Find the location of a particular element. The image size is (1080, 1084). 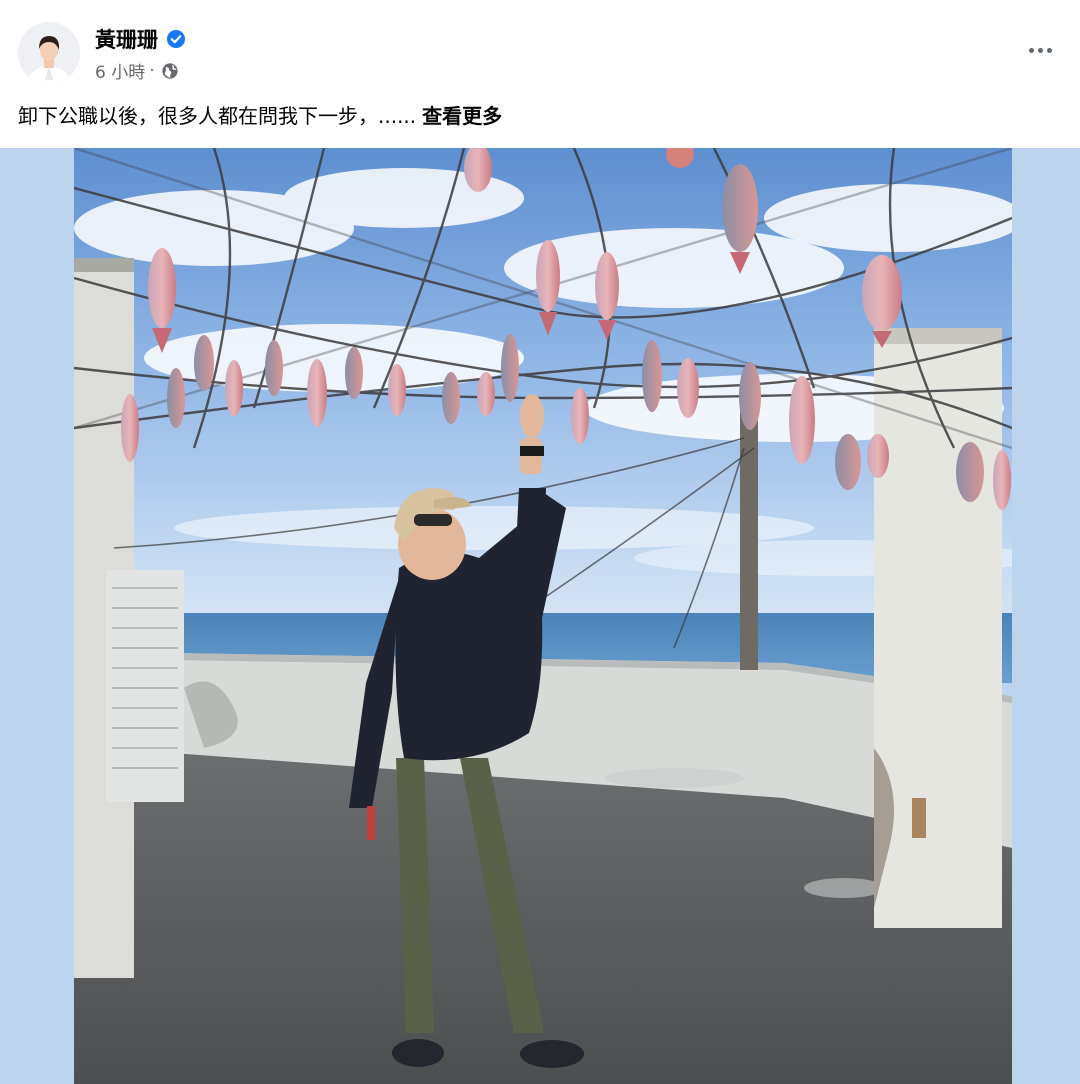

author-name: 黃珊珊 is located at coordinates (126, 39).